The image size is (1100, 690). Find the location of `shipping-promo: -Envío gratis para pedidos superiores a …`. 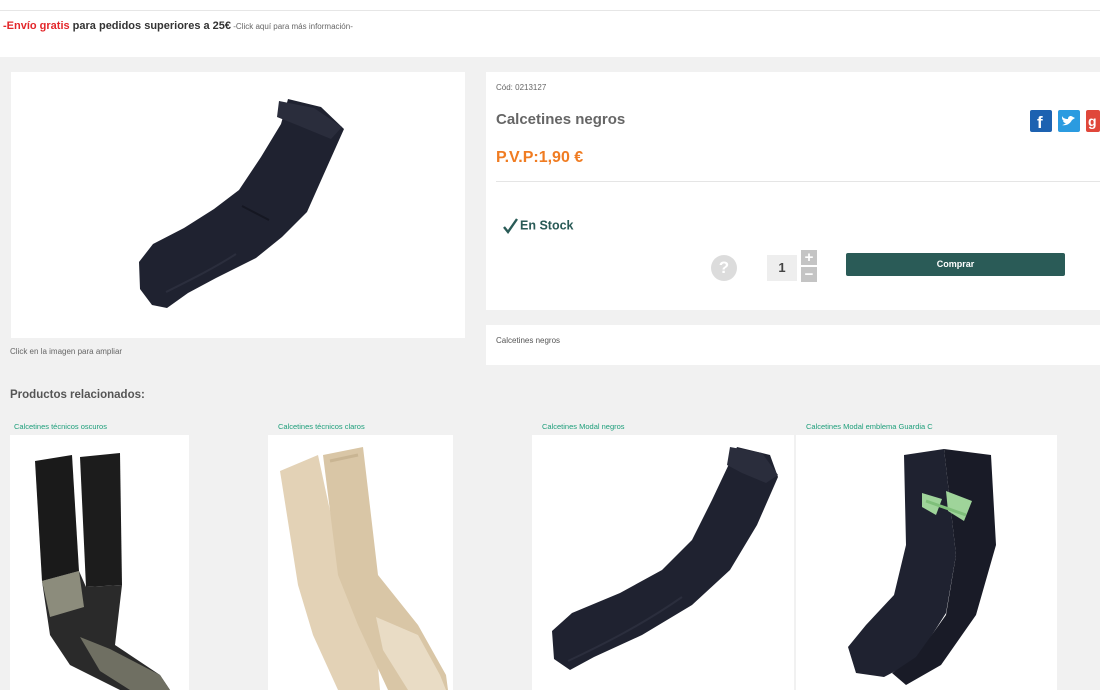

shipping-promo: -Envío gratis para pedidos superiores a … is located at coordinates (178, 26).